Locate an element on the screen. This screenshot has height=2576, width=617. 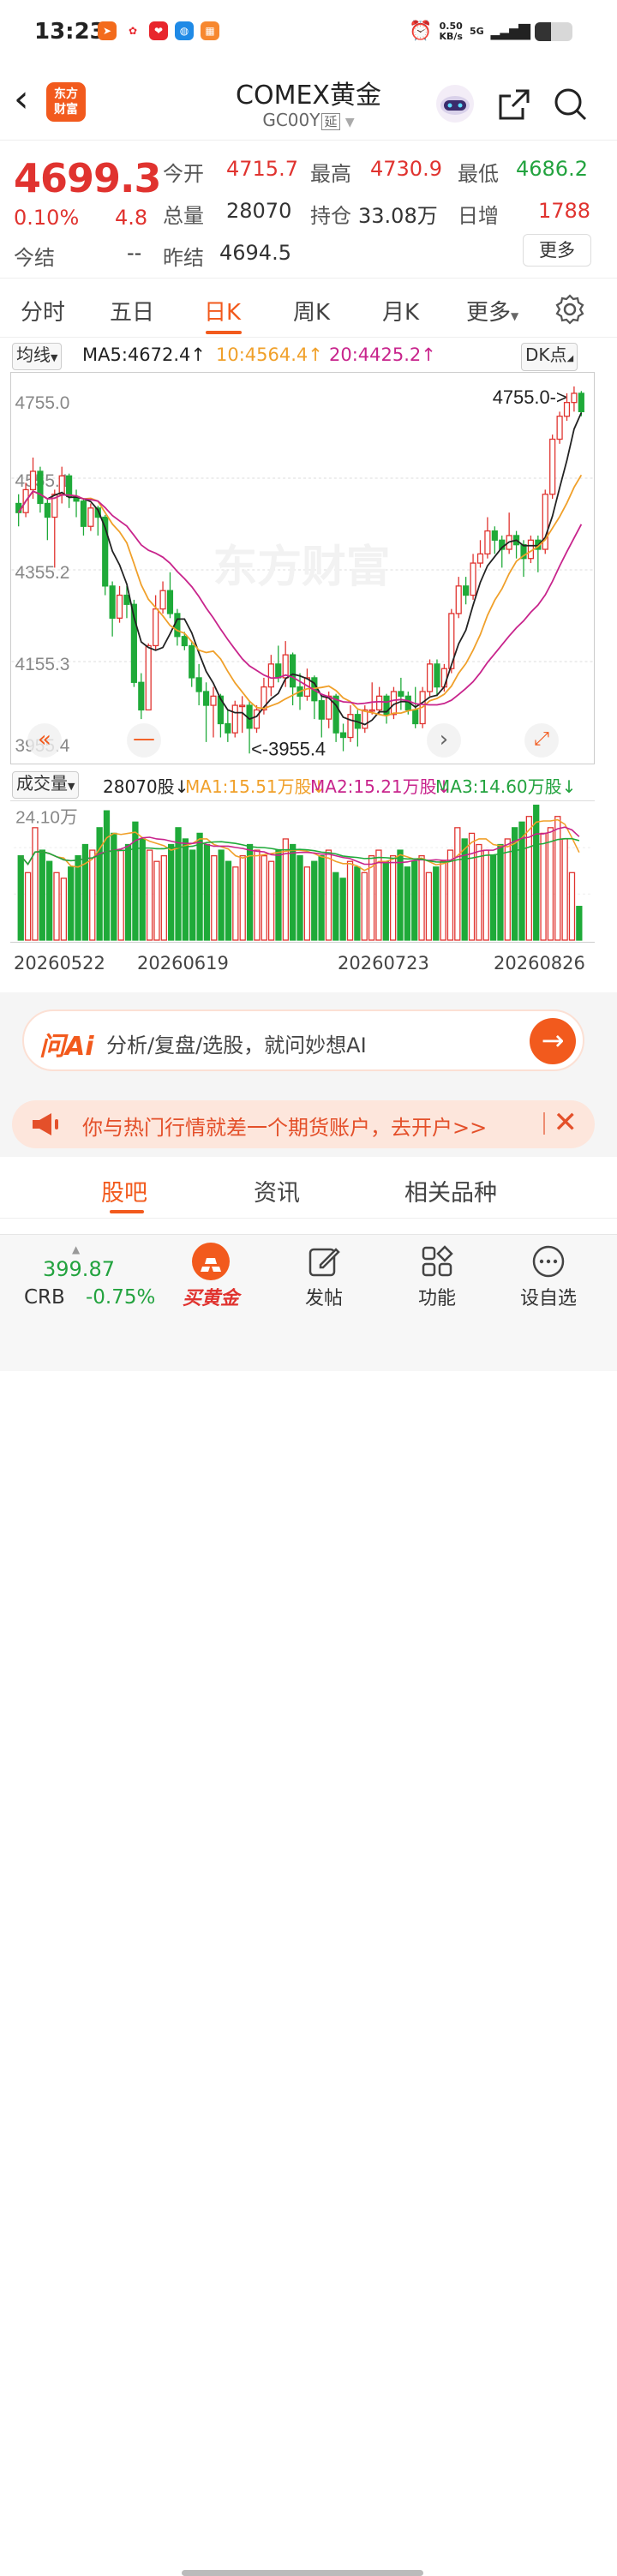
scroll-right-icon: › is located at coordinates (444, 740).